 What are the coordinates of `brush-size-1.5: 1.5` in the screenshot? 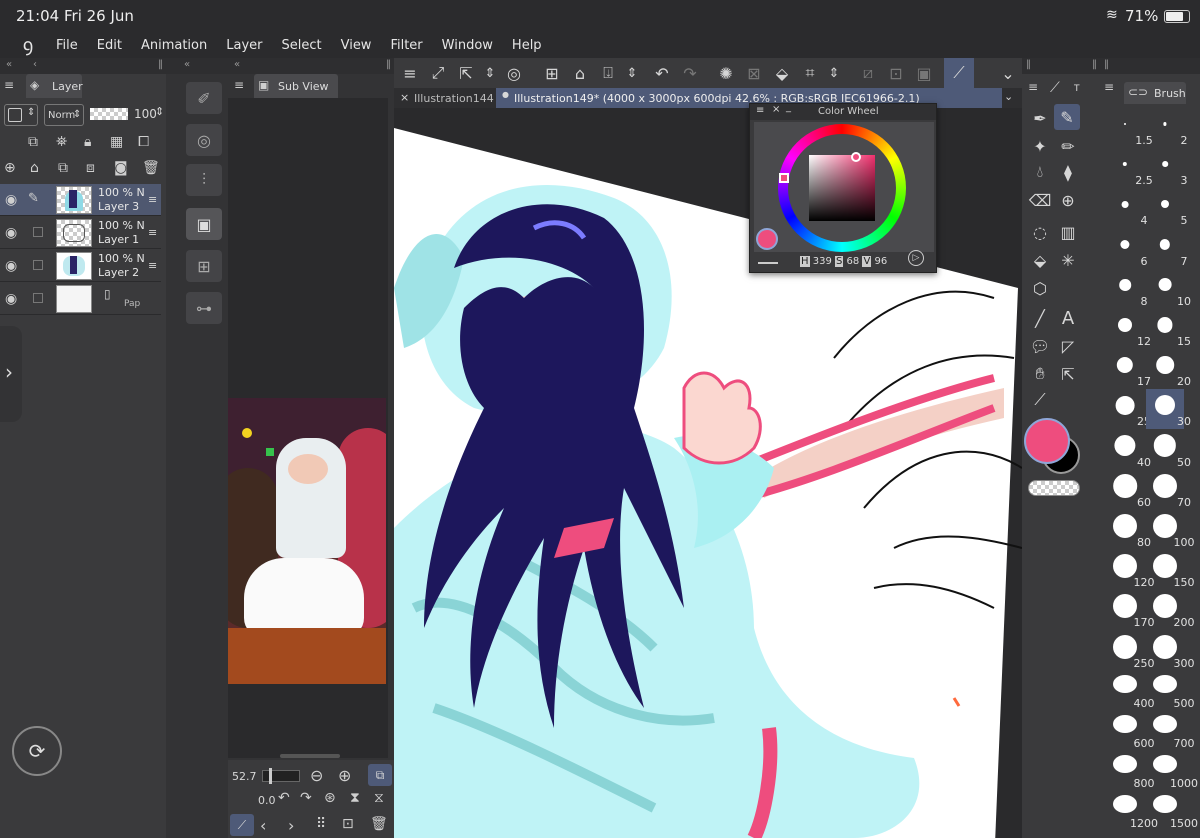 It's located at (1129, 128).